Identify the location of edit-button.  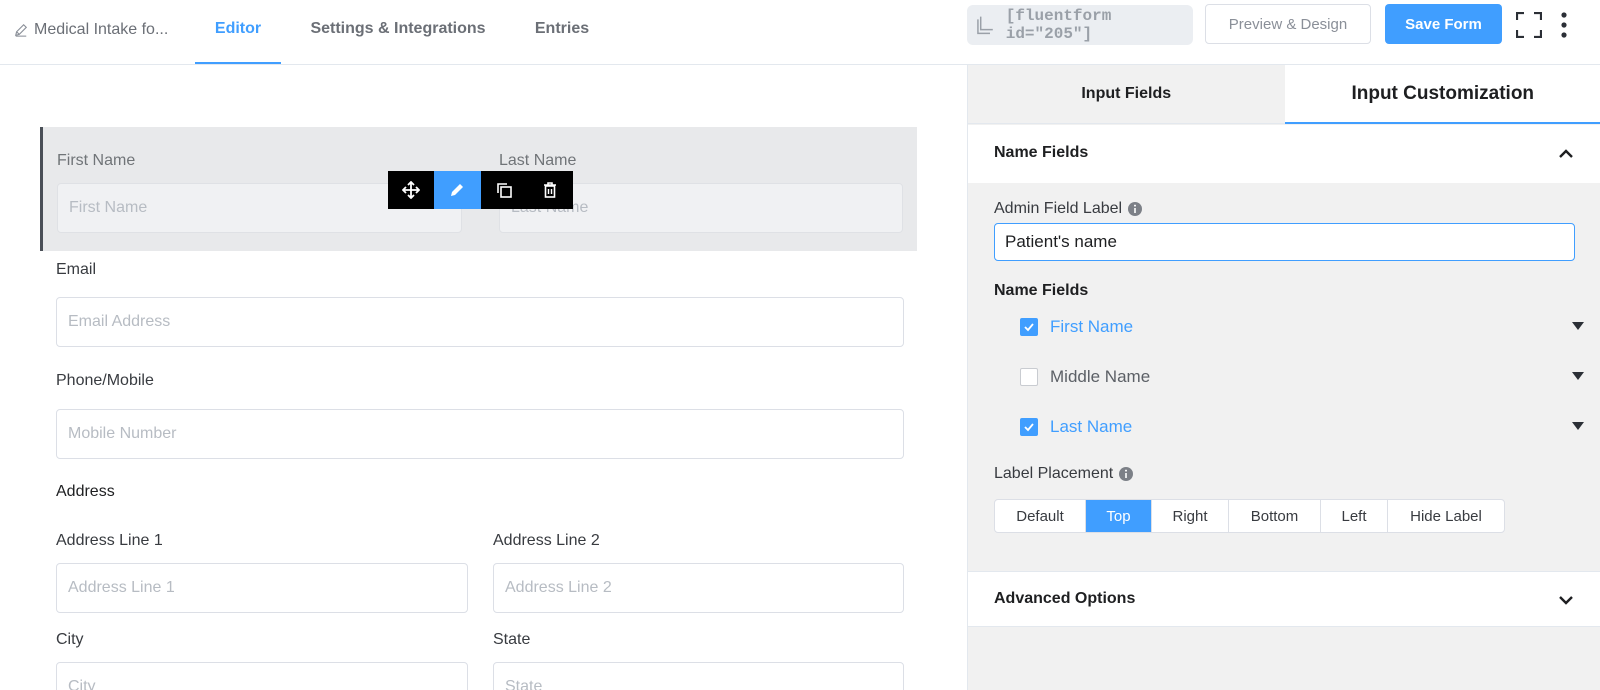
(457, 190).